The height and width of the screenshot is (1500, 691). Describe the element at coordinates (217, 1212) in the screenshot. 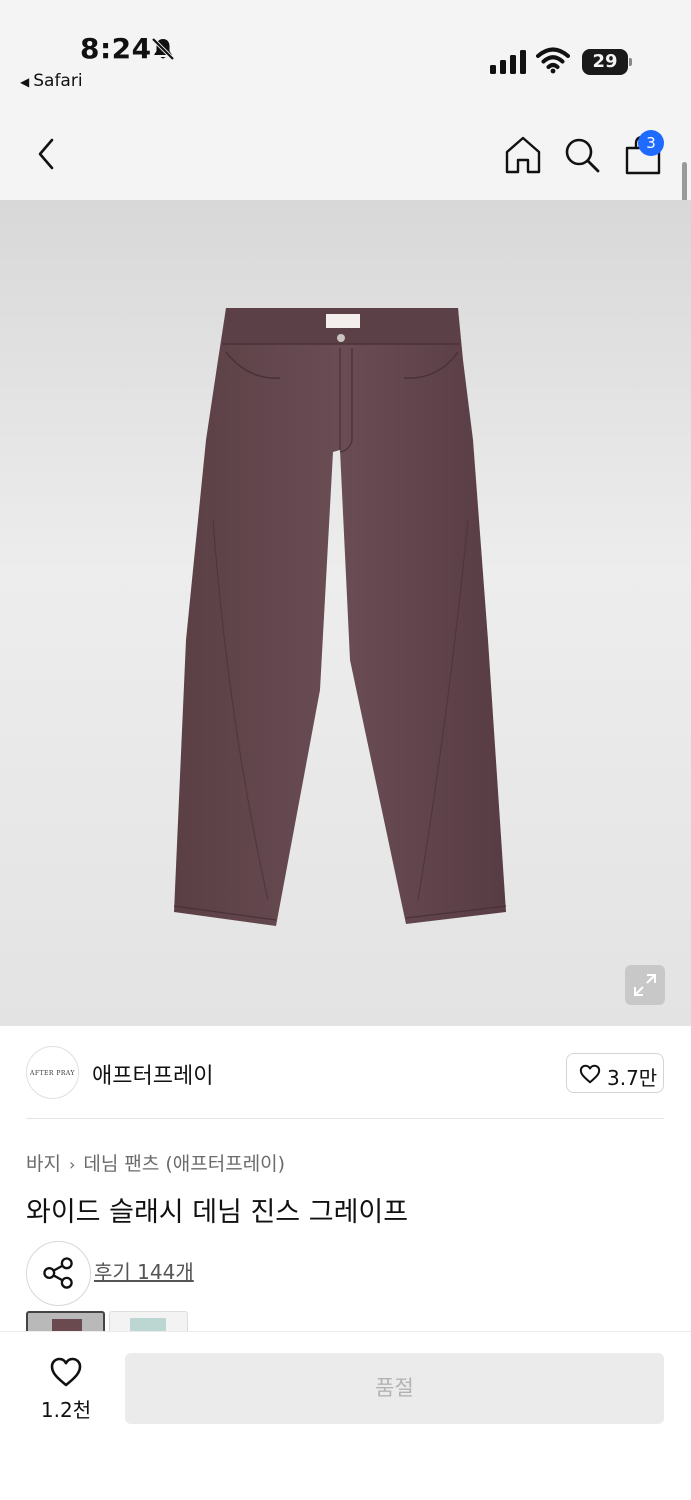

I see `product-title: 와이드 슬래시 데님 진스 그레이프` at that location.